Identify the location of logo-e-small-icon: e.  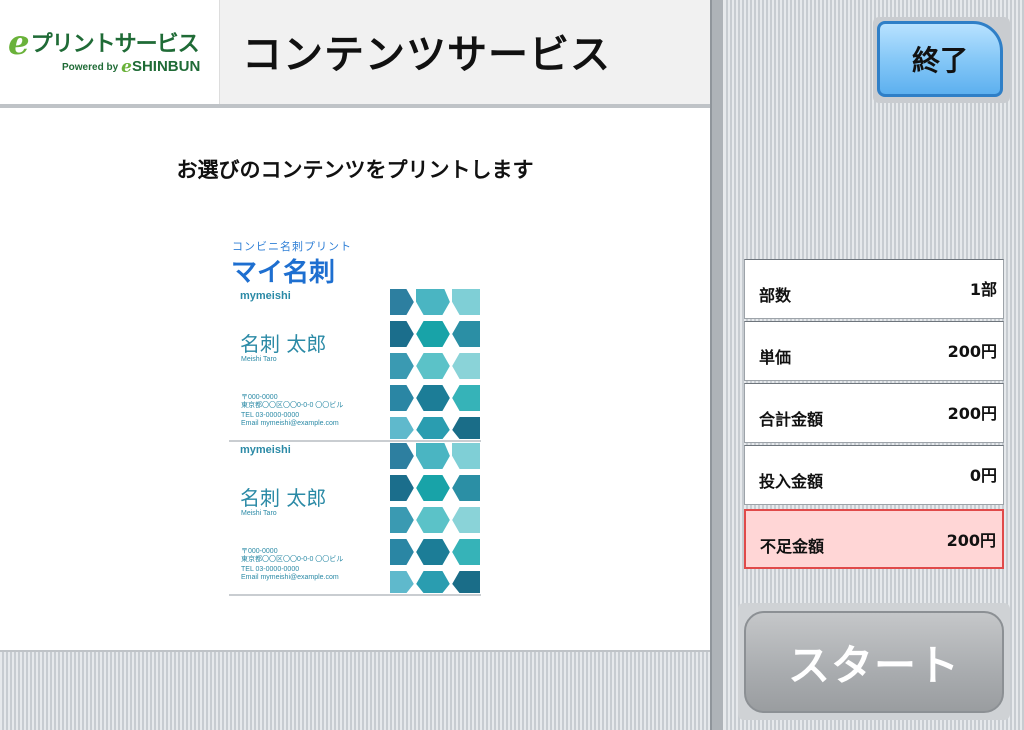
(126, 67).